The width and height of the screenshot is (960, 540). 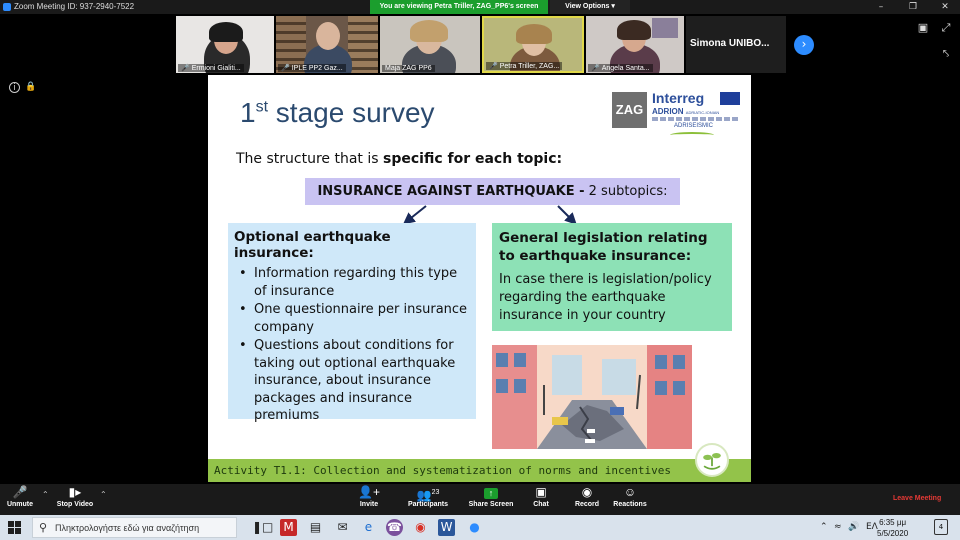 I want to click on chat-bubble-icon: ▣, so click(x=541, y=492).